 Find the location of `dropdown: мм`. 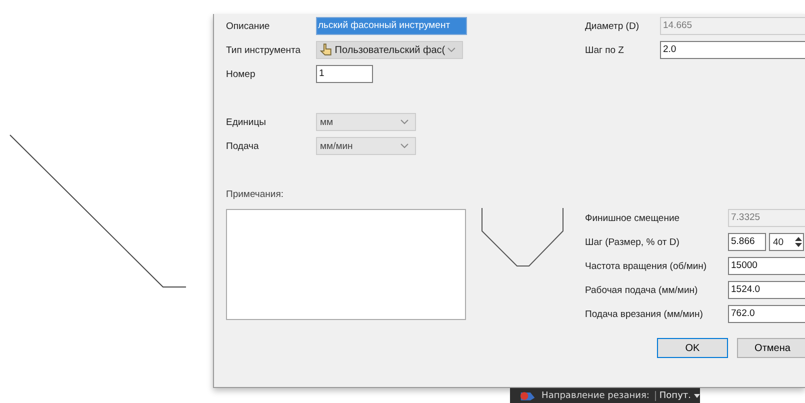

dropdown: мм is located at coordinates (366, 122).